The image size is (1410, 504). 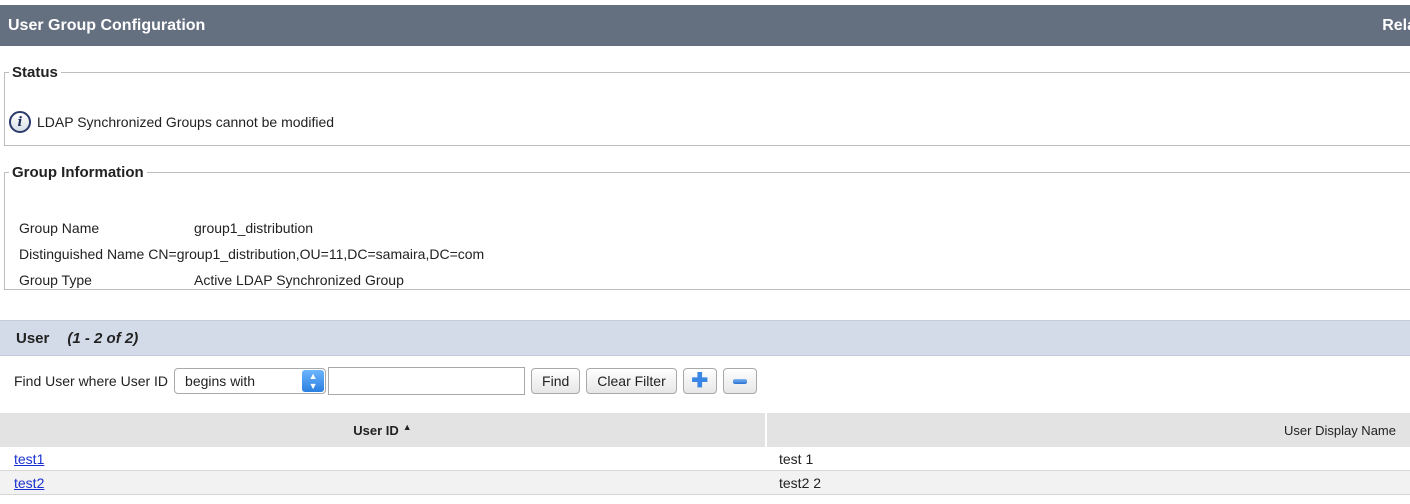 What do you see at coordinates (1088, 430) in the screenshot?
I see `column-header-display-name: User Display Name` at bounding box center [1088, 430].